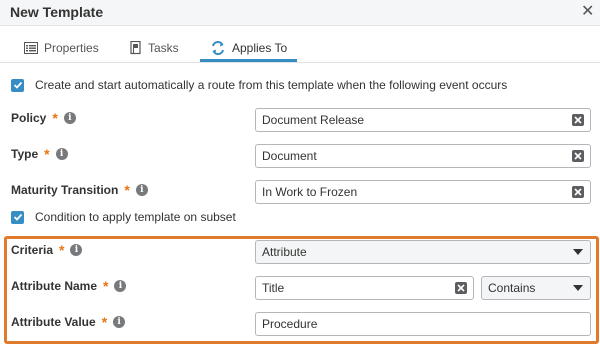 The height and width of the screenshot is (357, 600). I want to click on list-icon, so click(31, 48).